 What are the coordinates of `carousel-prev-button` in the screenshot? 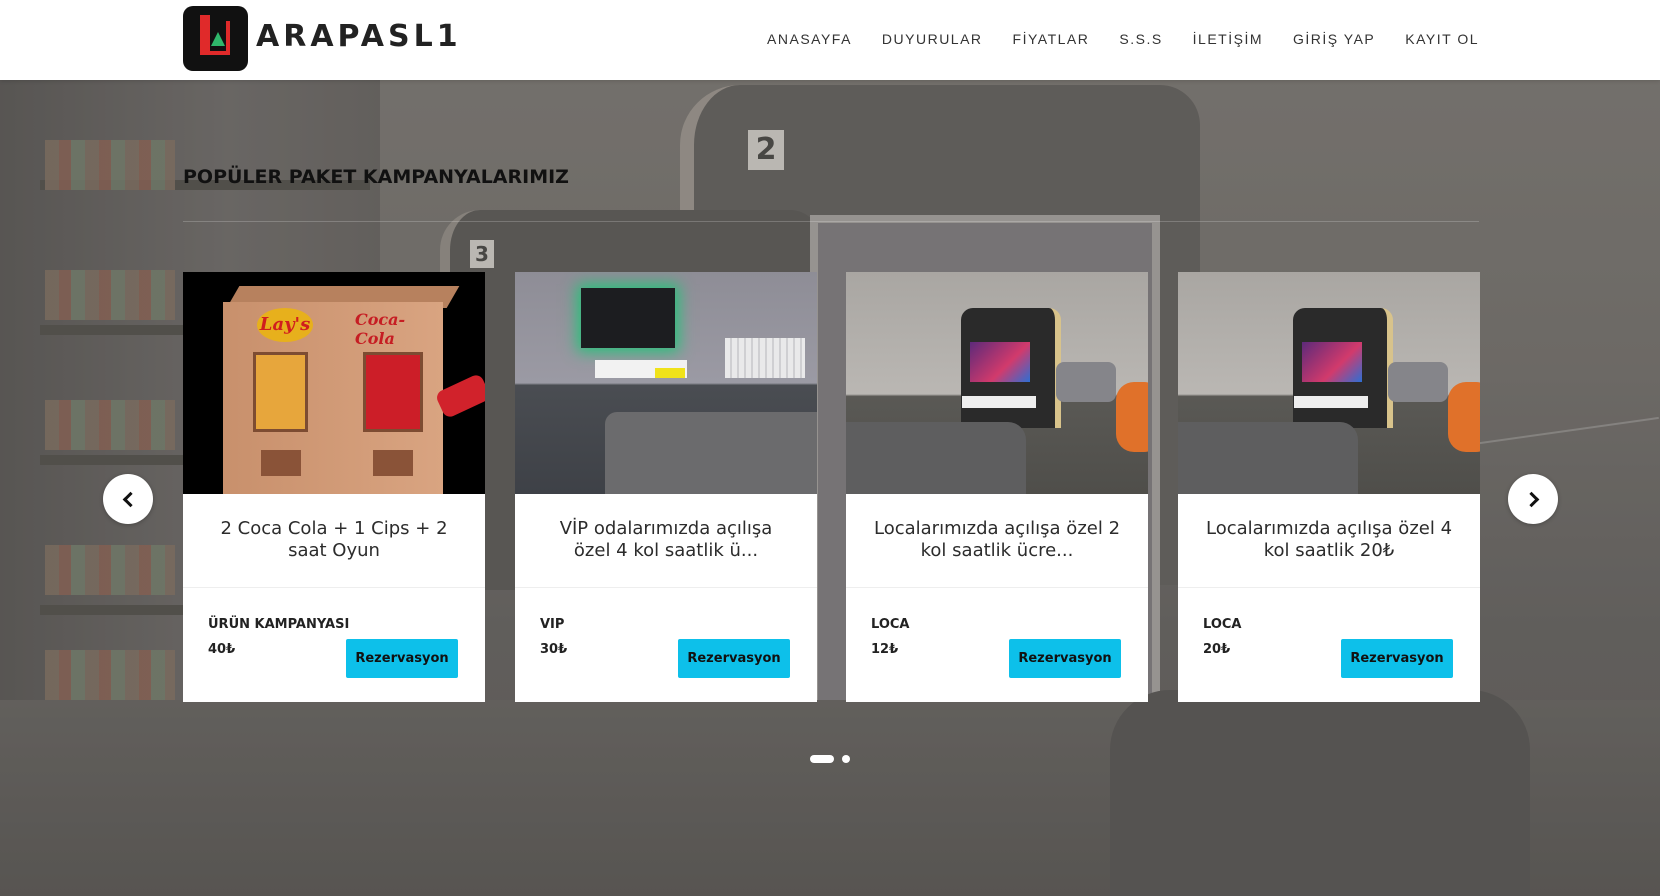 It's located at (128, 499).